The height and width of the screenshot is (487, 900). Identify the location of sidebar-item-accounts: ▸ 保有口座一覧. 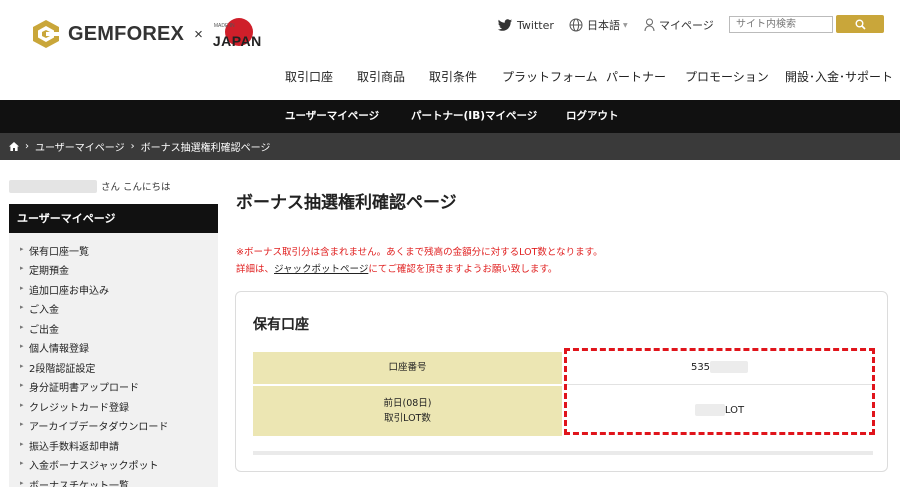
(113, 250).